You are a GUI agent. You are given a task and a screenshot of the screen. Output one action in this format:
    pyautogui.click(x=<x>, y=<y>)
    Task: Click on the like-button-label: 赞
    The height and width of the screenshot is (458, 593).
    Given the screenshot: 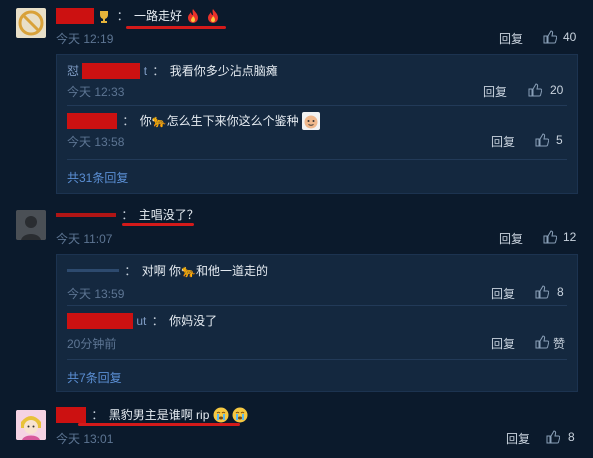 What is the action you would take?
    pyautogui.click(x=559, y=343)
    